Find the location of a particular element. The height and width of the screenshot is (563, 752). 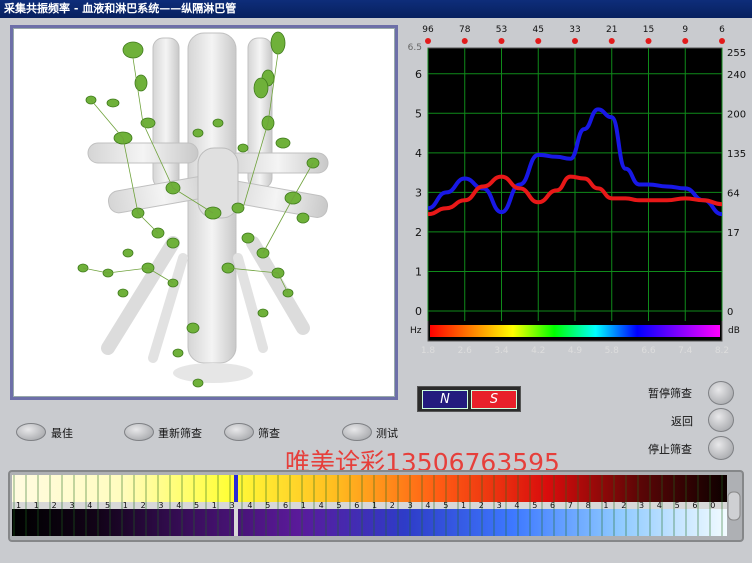

scan-button is located at coordinates (239, 432).